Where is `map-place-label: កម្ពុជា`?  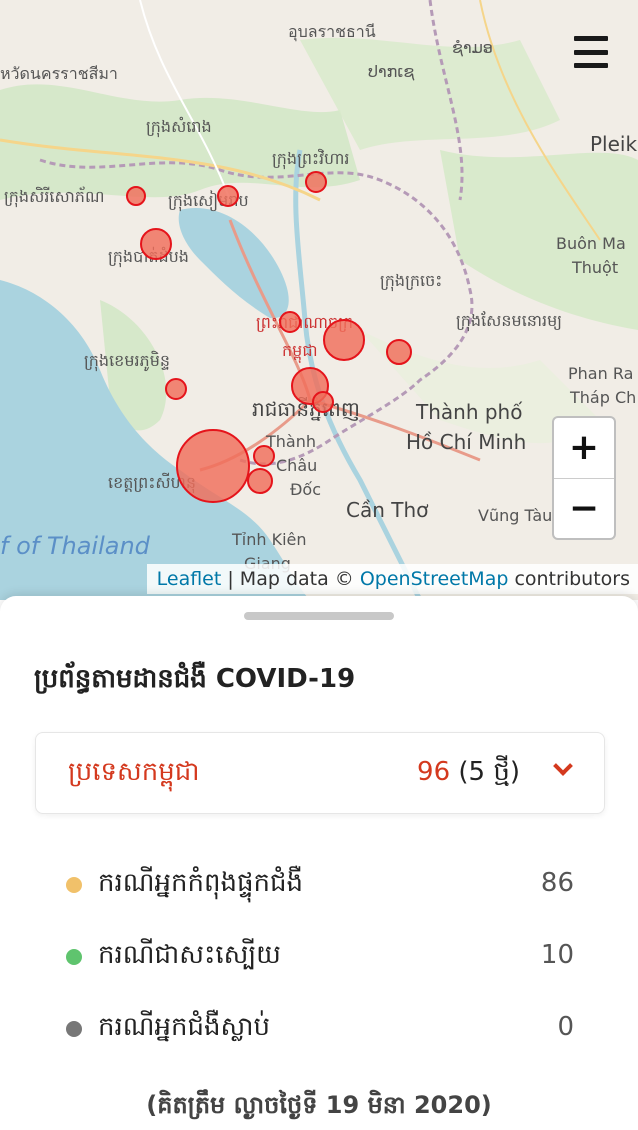 map-place-label: កម្ពុជា is located at coordinates (300, 350).